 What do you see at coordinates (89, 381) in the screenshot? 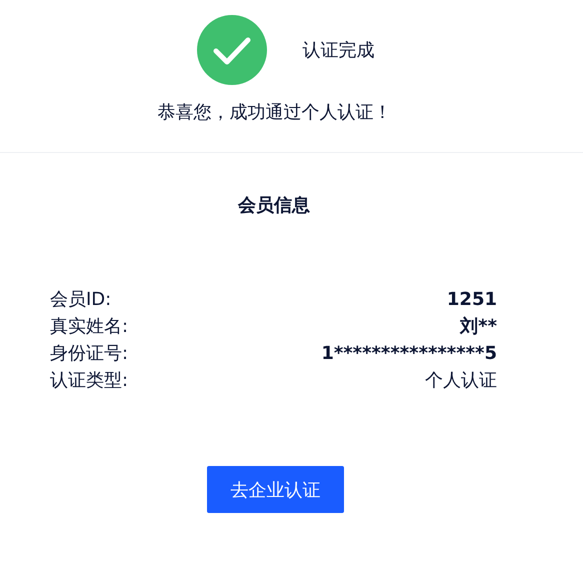
I see `field-label: 认证类型:` at bounding box center [89, 381].